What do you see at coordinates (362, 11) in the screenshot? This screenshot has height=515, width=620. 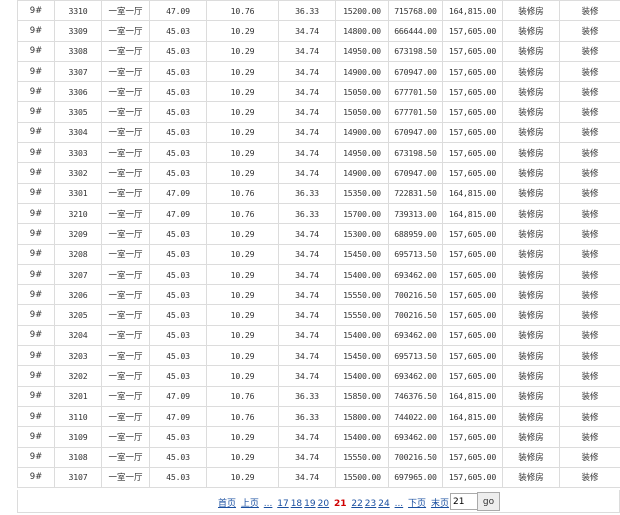 I see `cell-unit-price: 15200.00` at bounding box center [362, 11].